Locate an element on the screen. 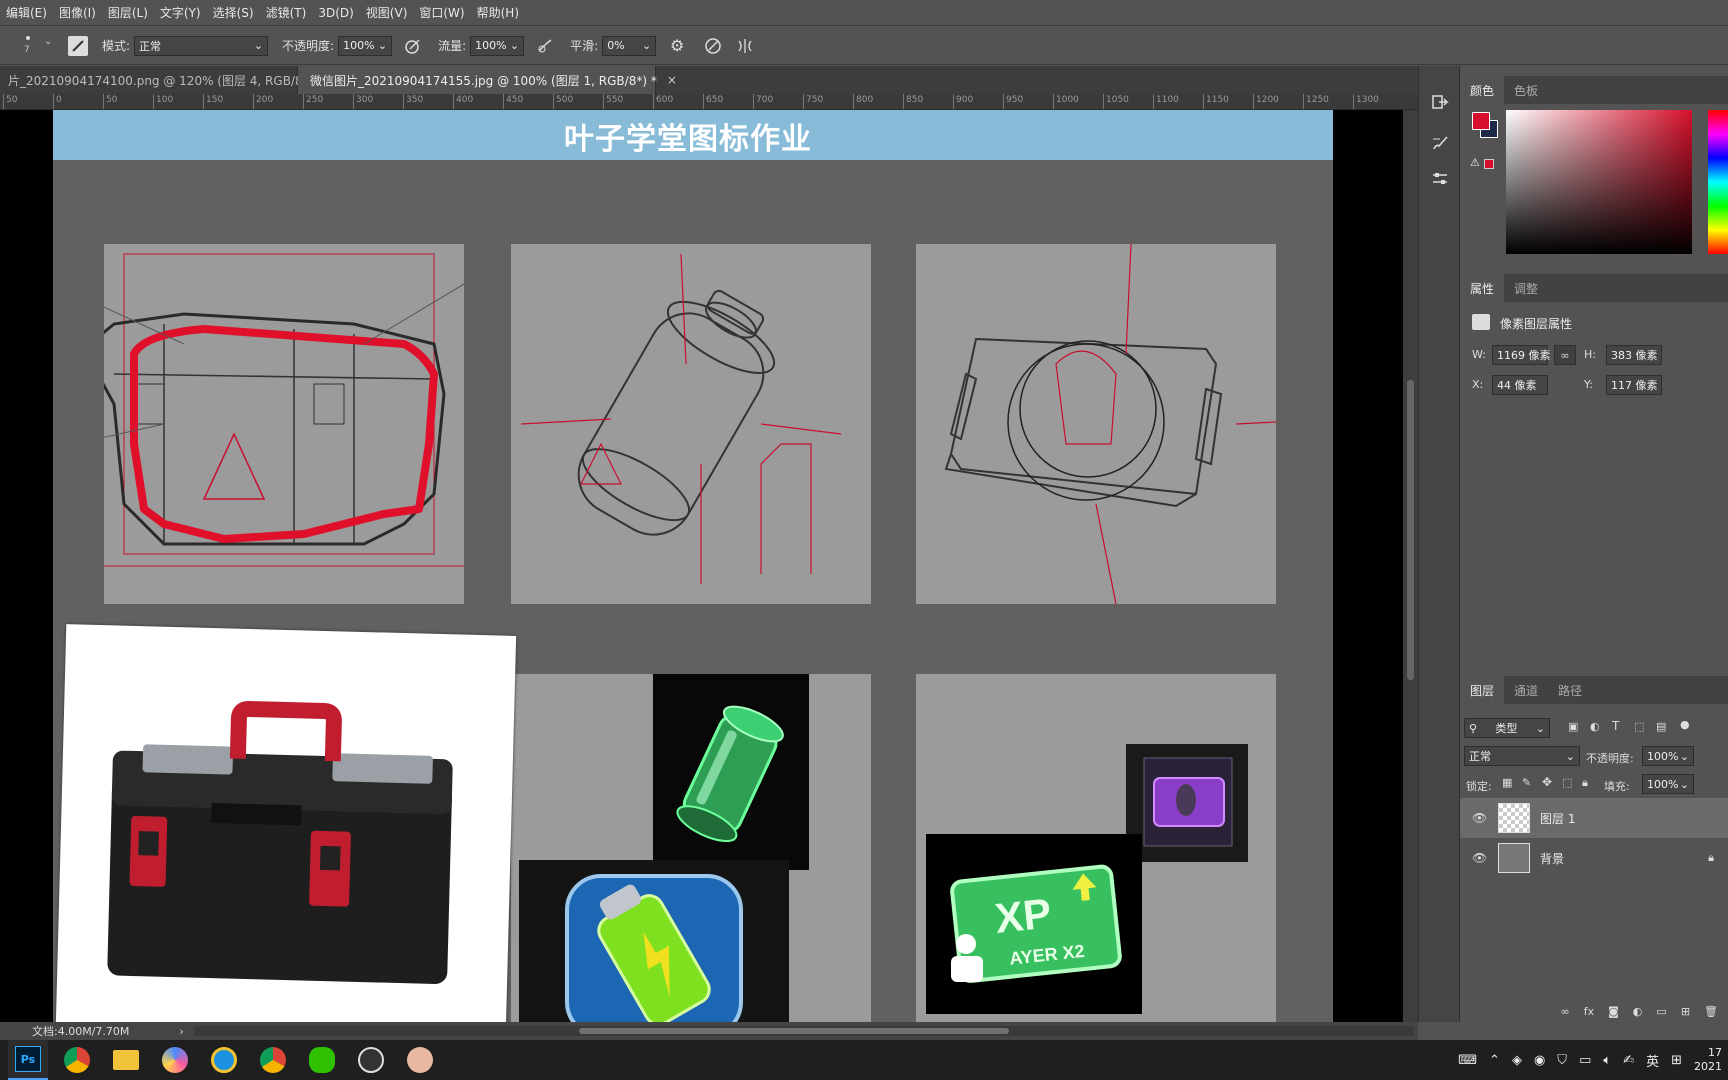 This screenshot has height=1080, width=1728. gamut-color-chip is located at coordinates (1489, 164).